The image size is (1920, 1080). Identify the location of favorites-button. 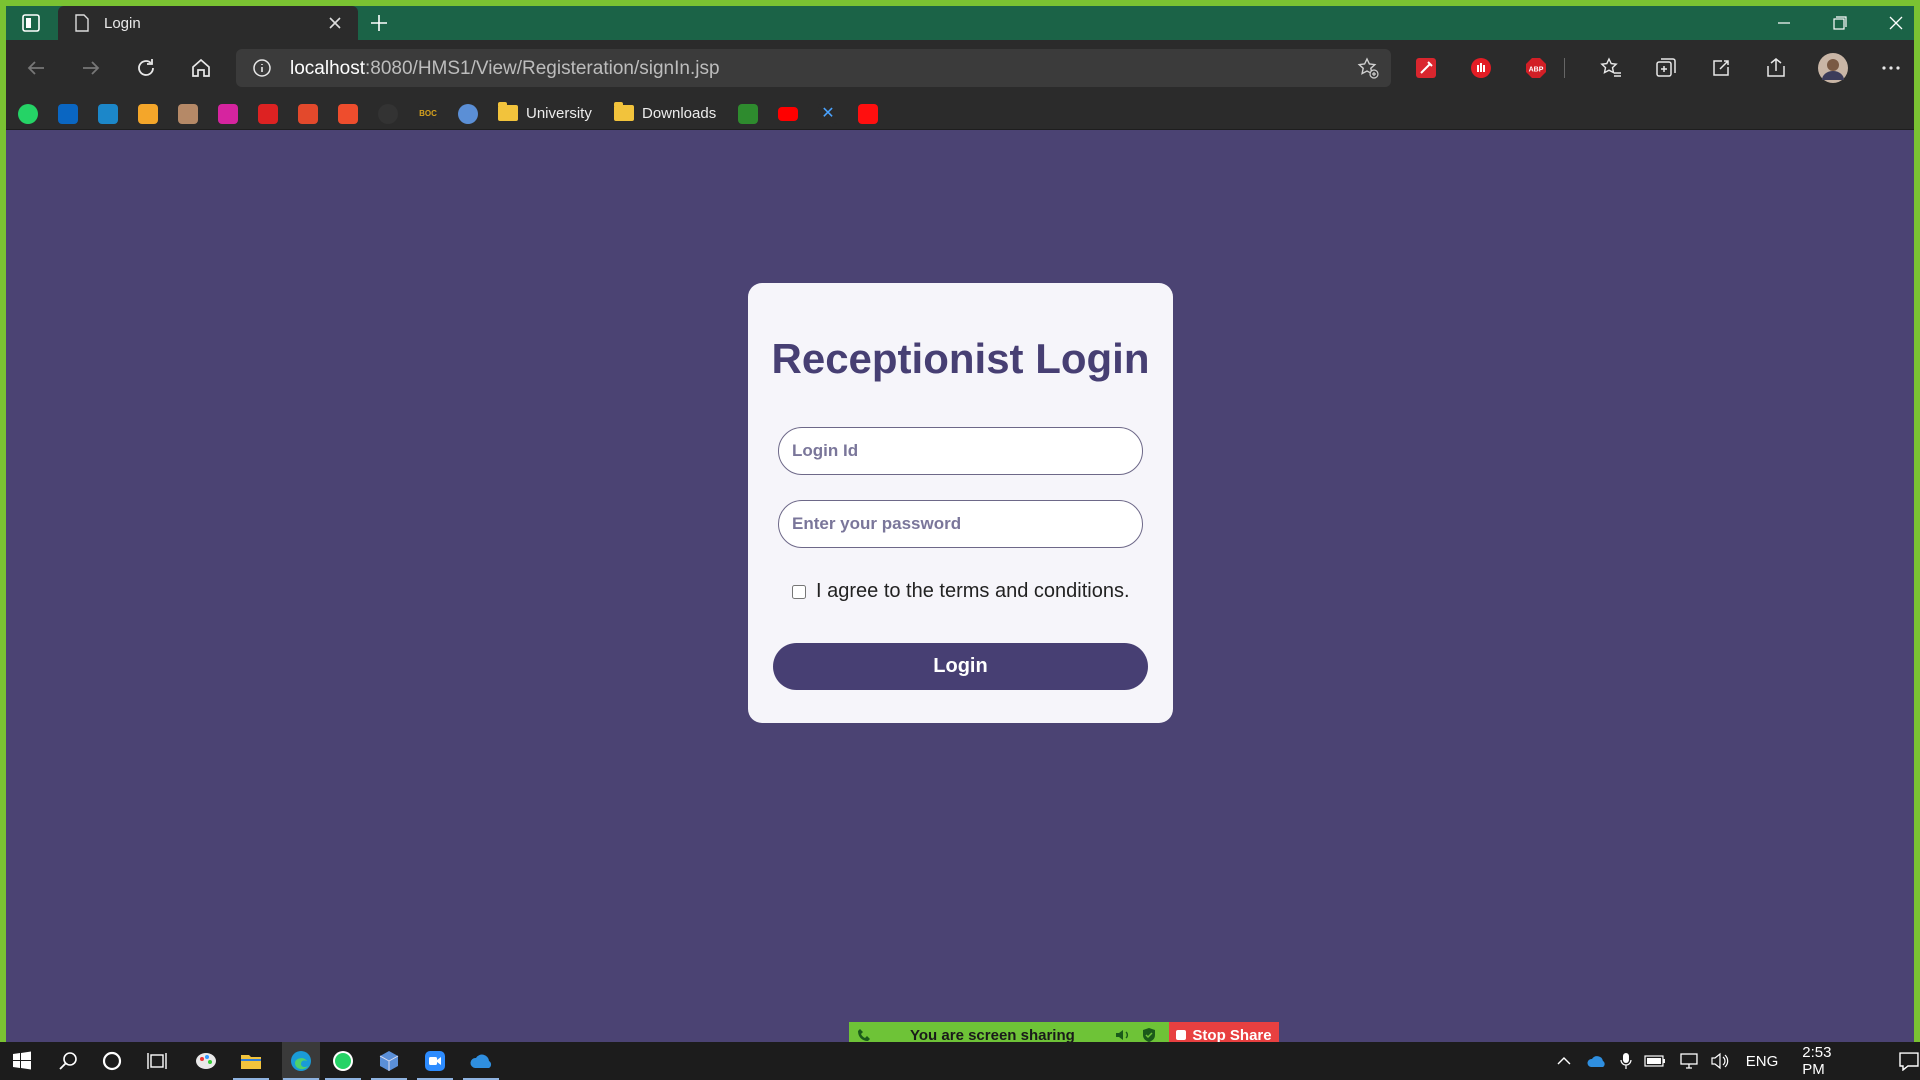
(1611, 68).